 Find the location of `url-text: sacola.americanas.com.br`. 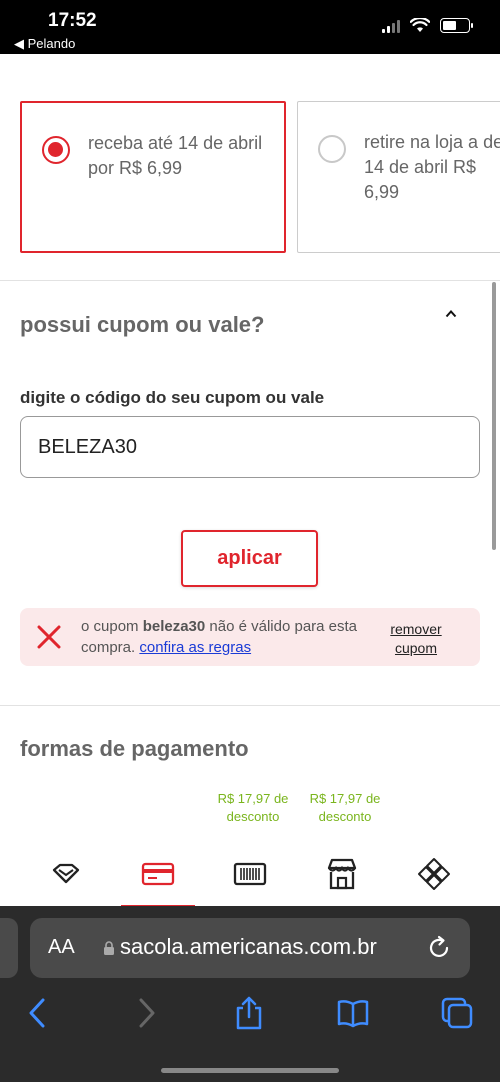

url-text: sacola.americanas.com.br is located at coordinates (248, 946).